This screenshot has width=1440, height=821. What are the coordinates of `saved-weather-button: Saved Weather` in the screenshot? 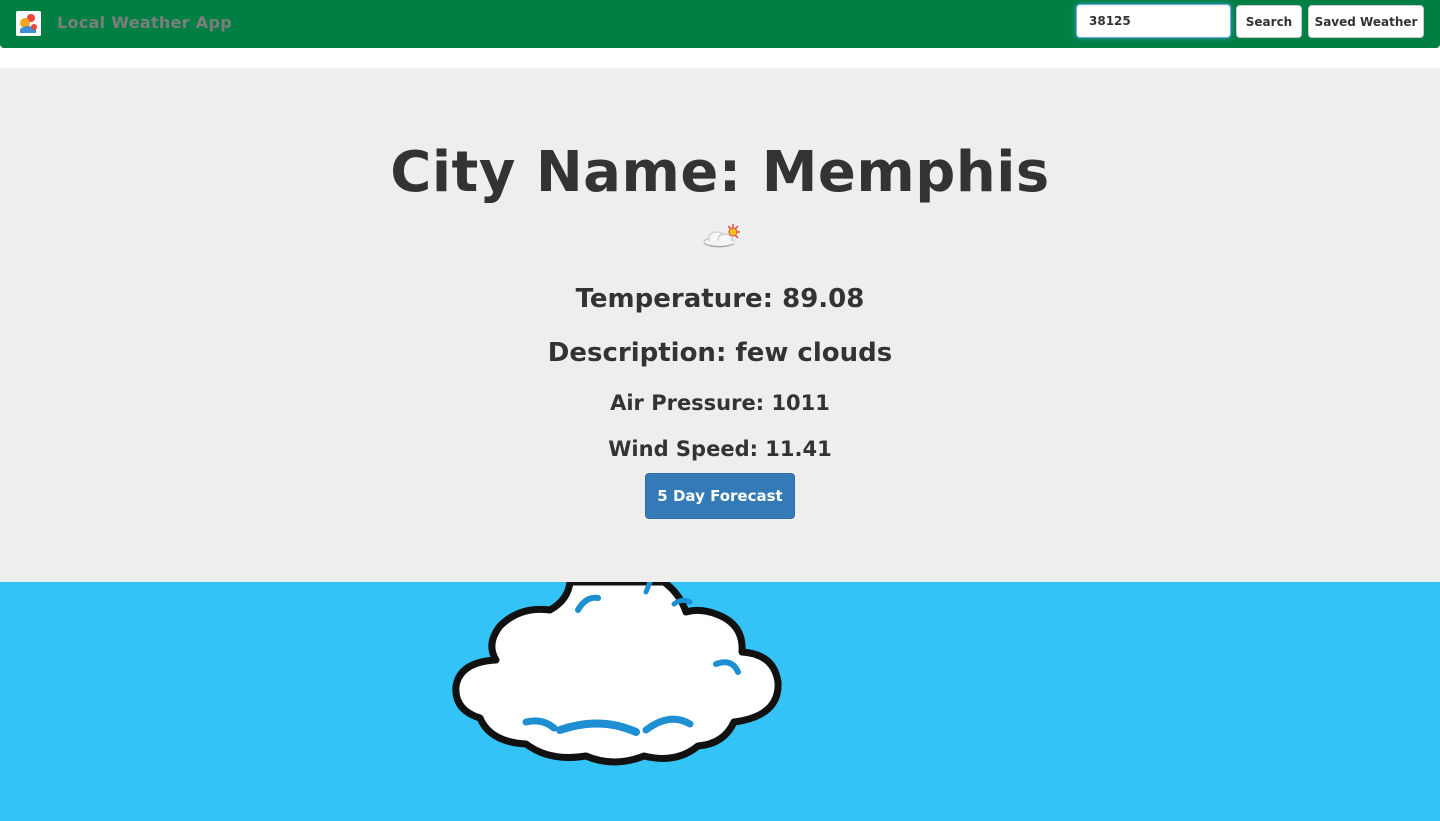 It's located at (1366, 21).